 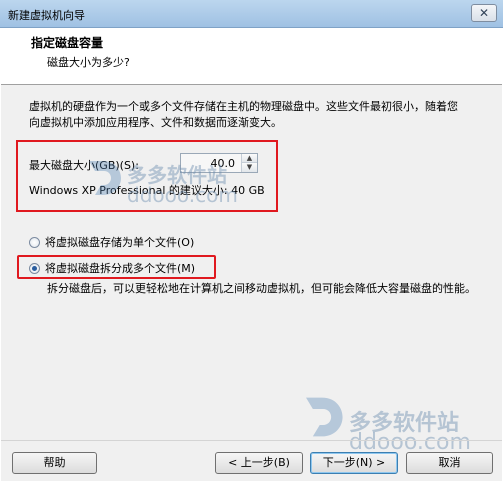 What do you see at coordinates (46, 15) in the screenshot?
I see `window-title: 新建虚拟机向导` at bounding box center [46, 15].